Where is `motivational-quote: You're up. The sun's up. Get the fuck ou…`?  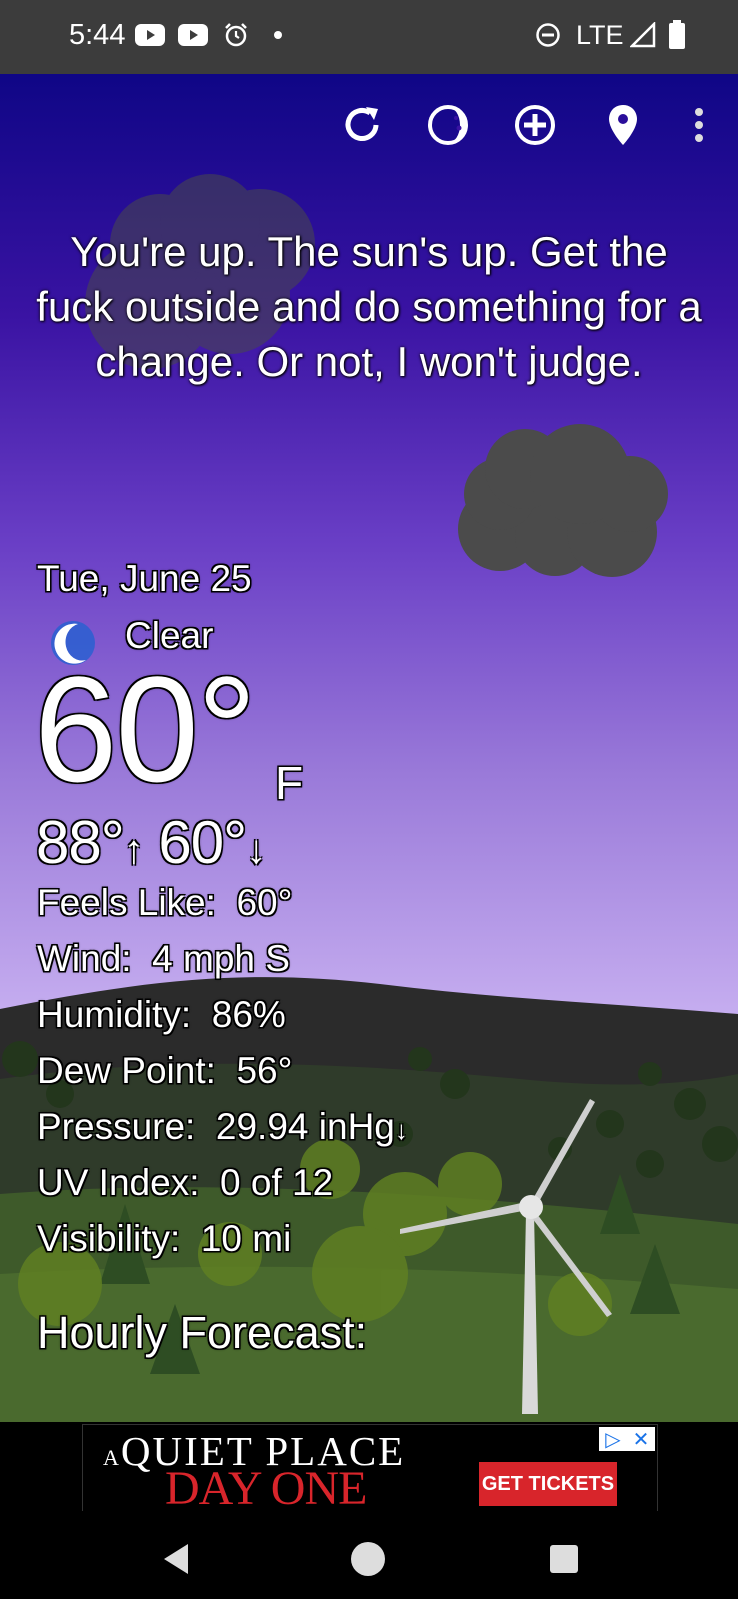 motivational-quote: You're up. The sun's up. Get the fuck ou… is located at coordinates (369, 306).